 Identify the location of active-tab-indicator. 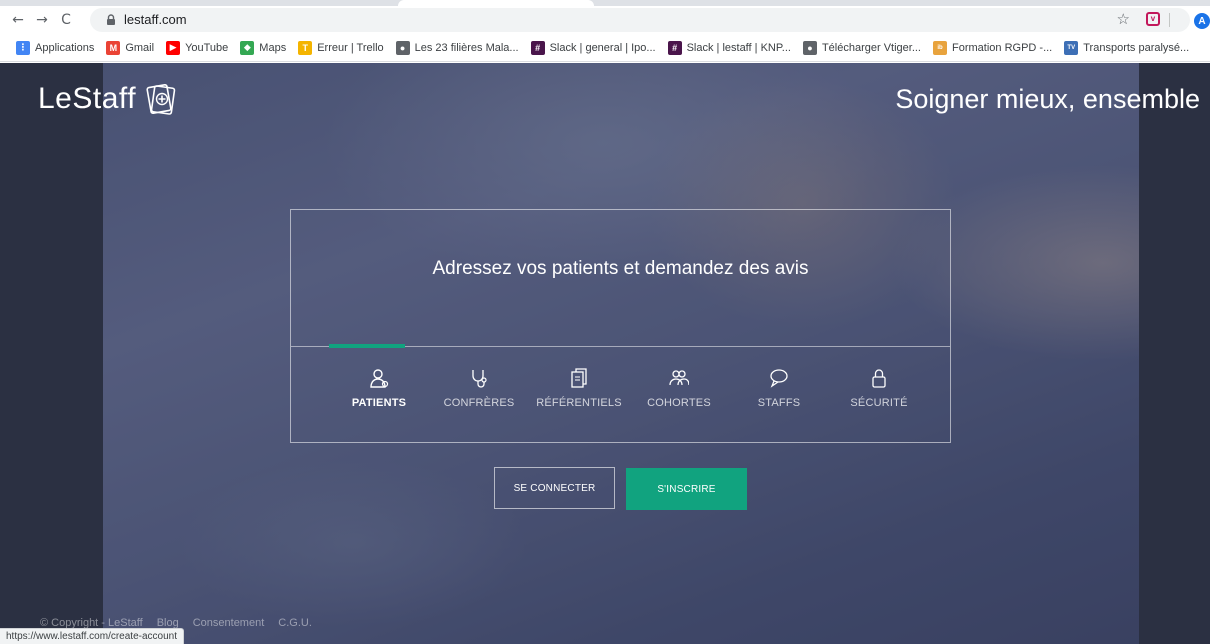
(367, 346).